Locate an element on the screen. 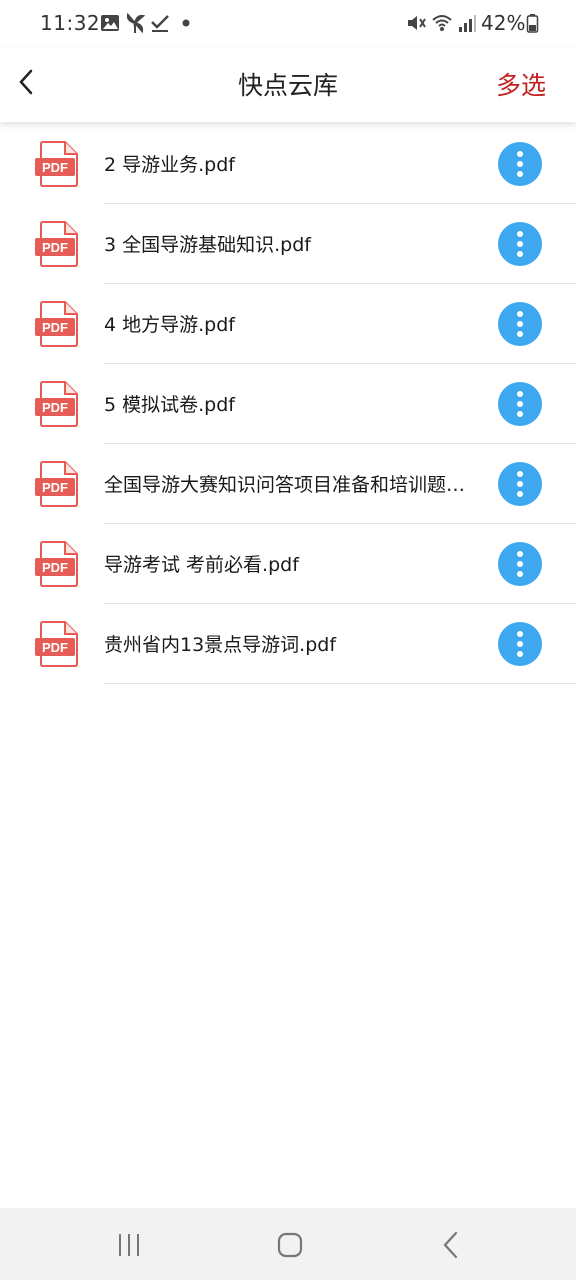  file-row: PDF 贵州省内13景点导游词.pdf is located at coordinates (288, 644).